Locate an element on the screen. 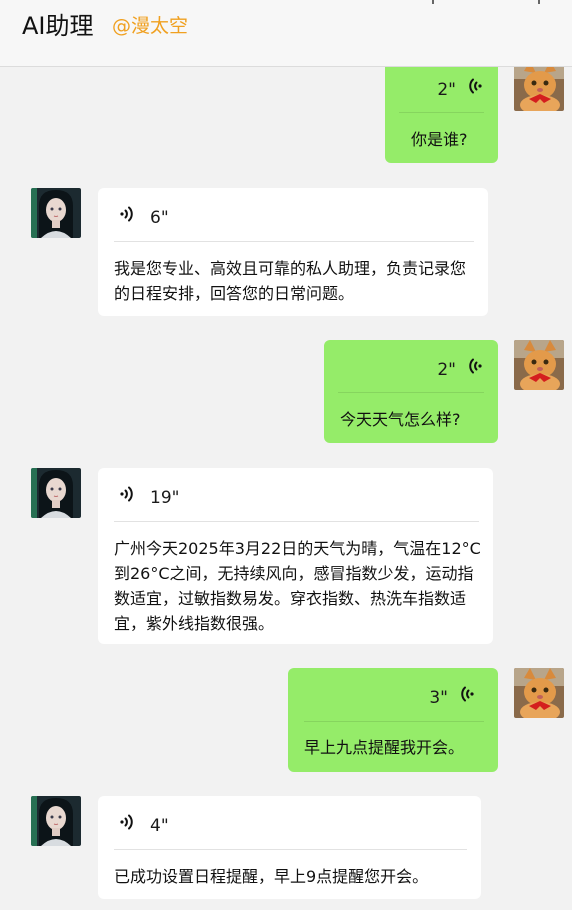 This screenshot has height=910, width=572. message-text: 你是谁? is located at coordinates (439, 139).